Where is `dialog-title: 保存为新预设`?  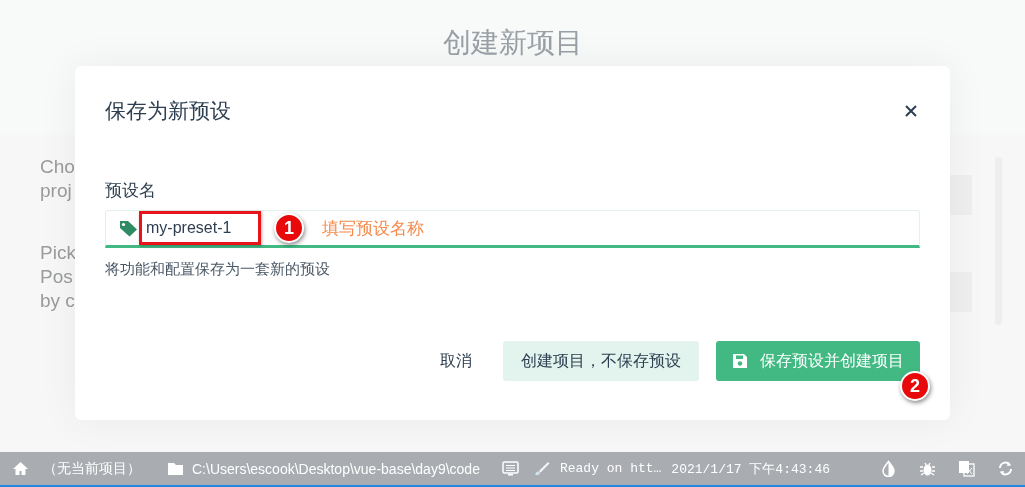 dialog-title: 保存为新预设 is located at coordinates (168, 111).